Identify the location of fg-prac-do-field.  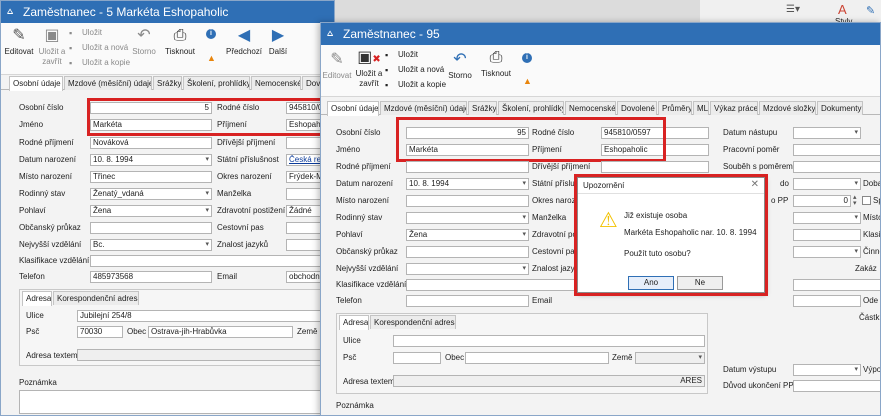
(827, 184).